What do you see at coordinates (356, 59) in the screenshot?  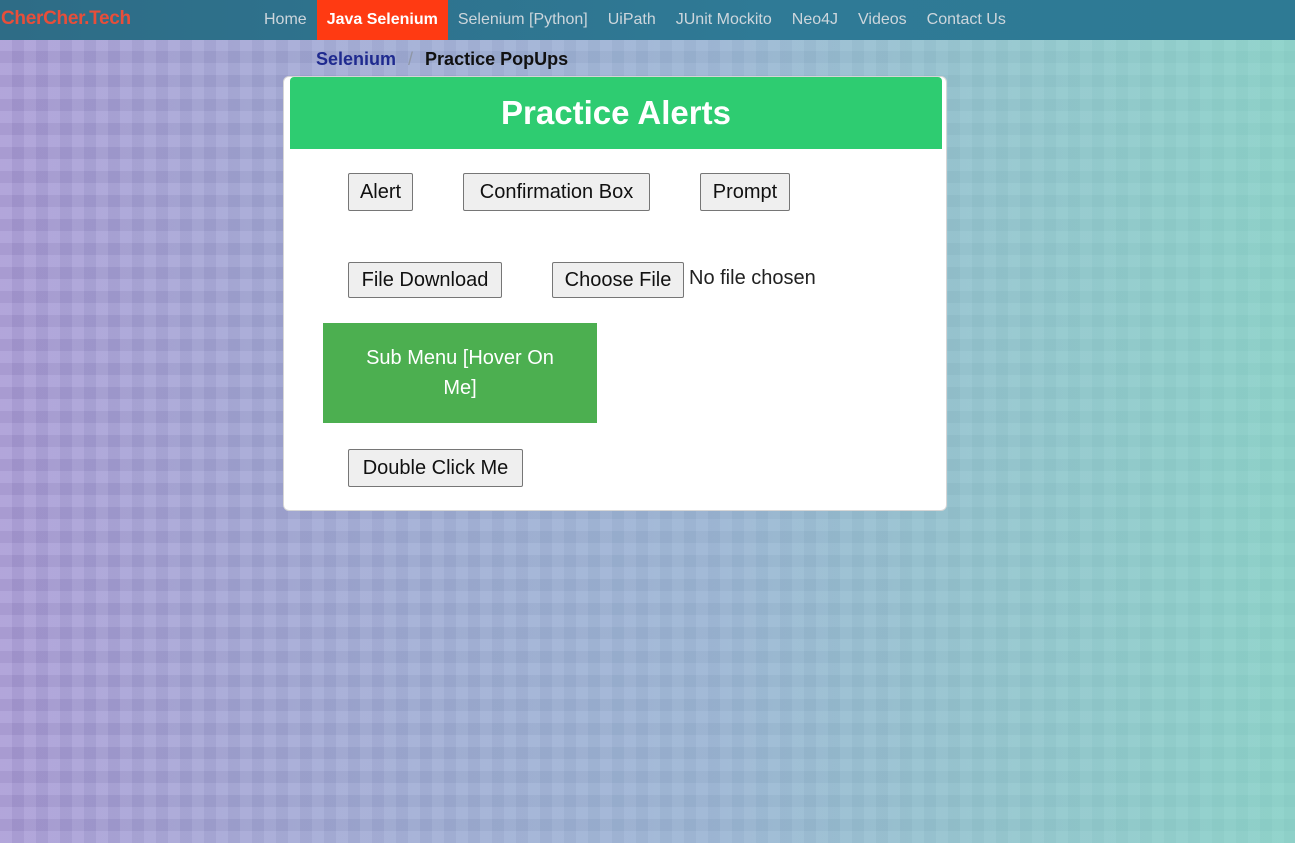 I see `breadcrumb-link-selenium: Selenium` at bounding box center [356, 59].